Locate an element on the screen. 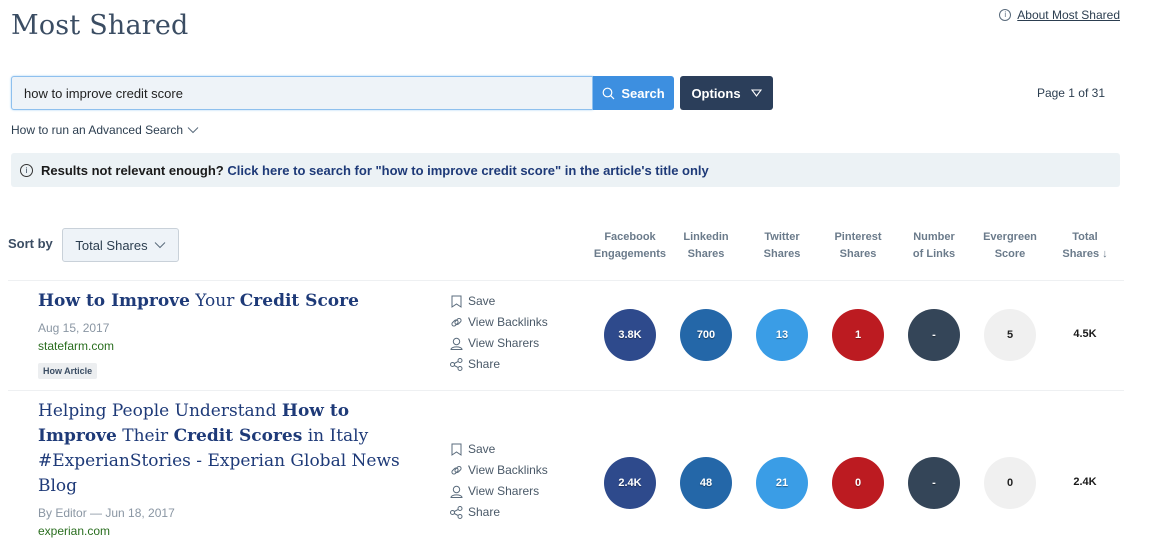 This screenshot has width=1151, height=546. total-shares-value: 2.4K is located at coordinates (1085, 482).